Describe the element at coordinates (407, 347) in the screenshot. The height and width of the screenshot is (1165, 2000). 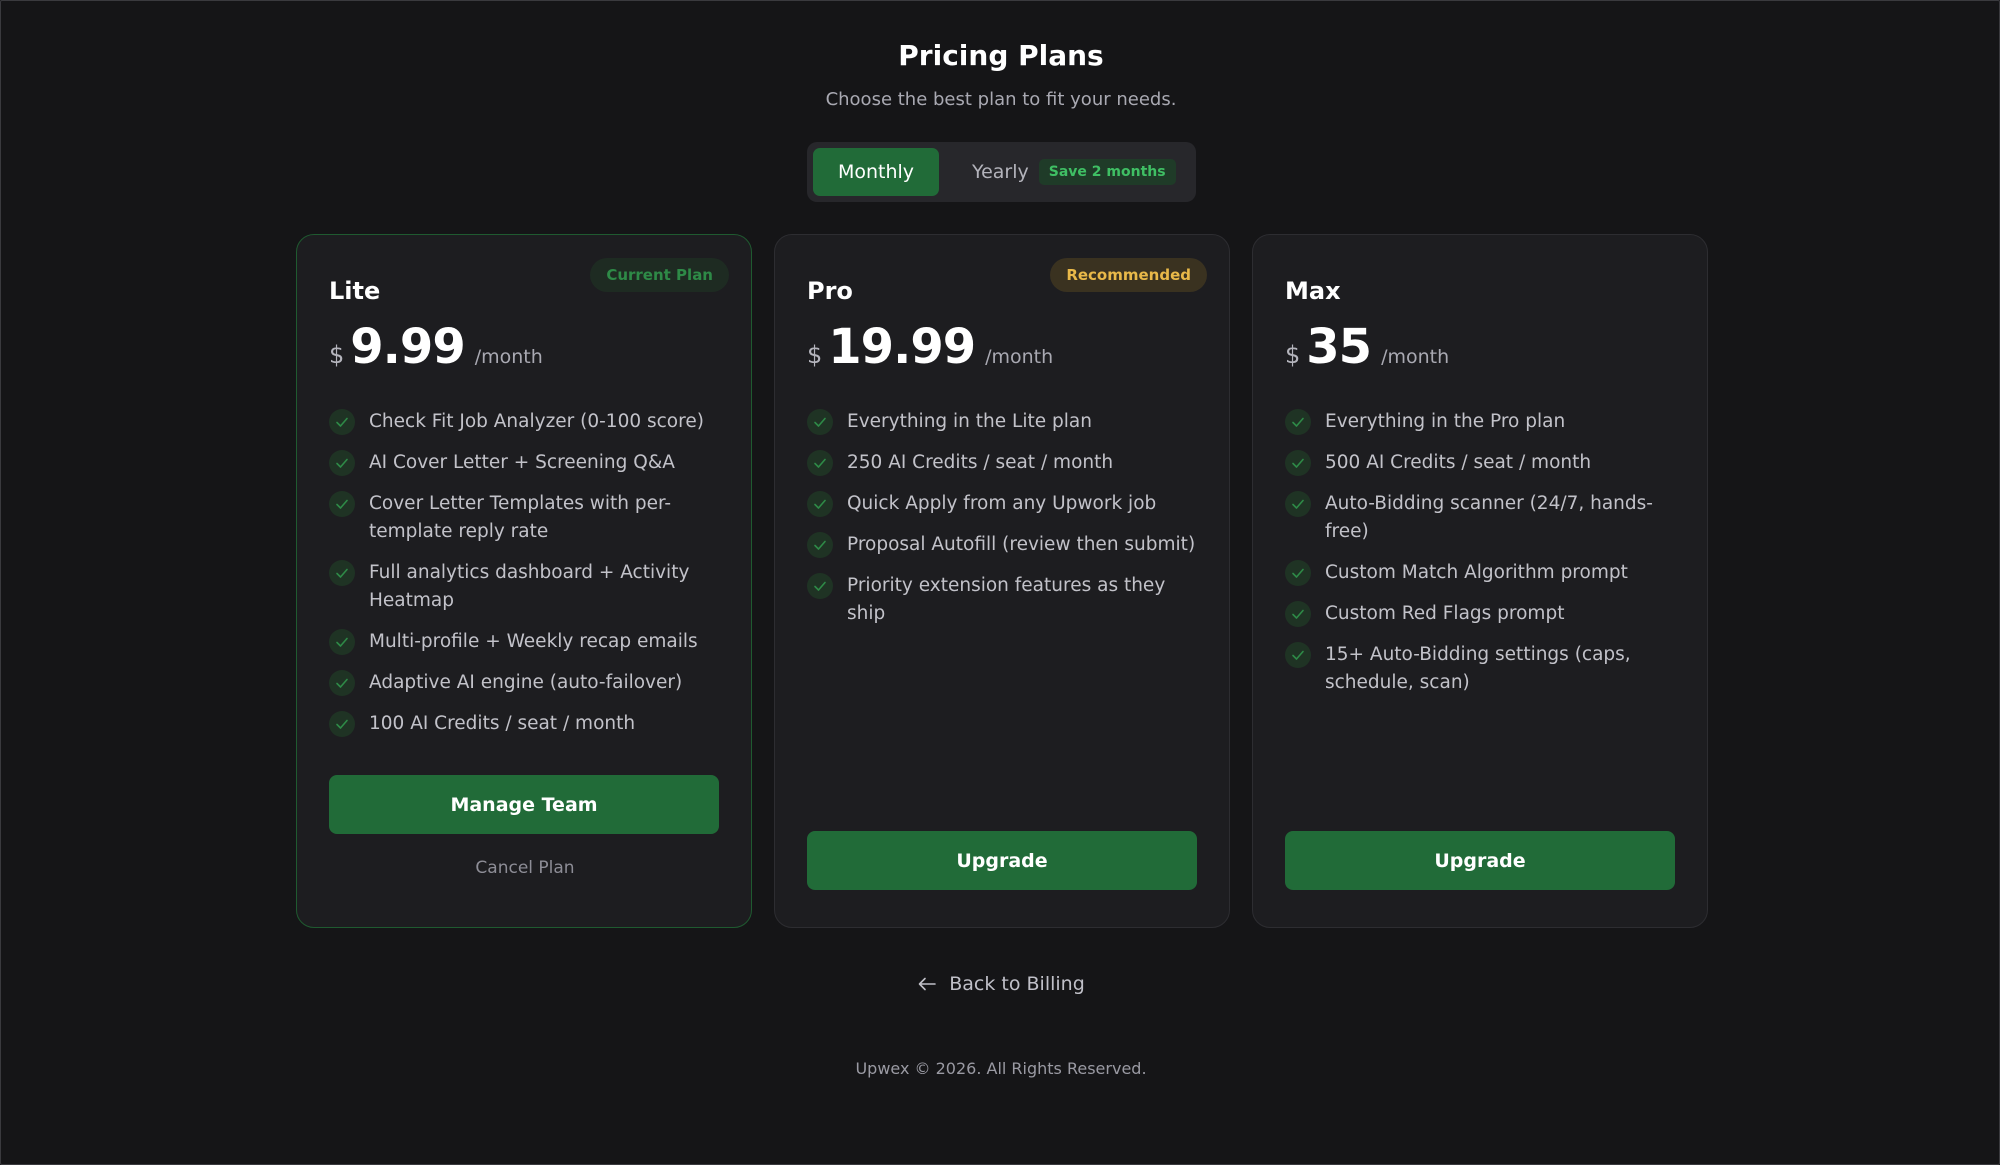
I see `price-amount: 9.99` at that location.